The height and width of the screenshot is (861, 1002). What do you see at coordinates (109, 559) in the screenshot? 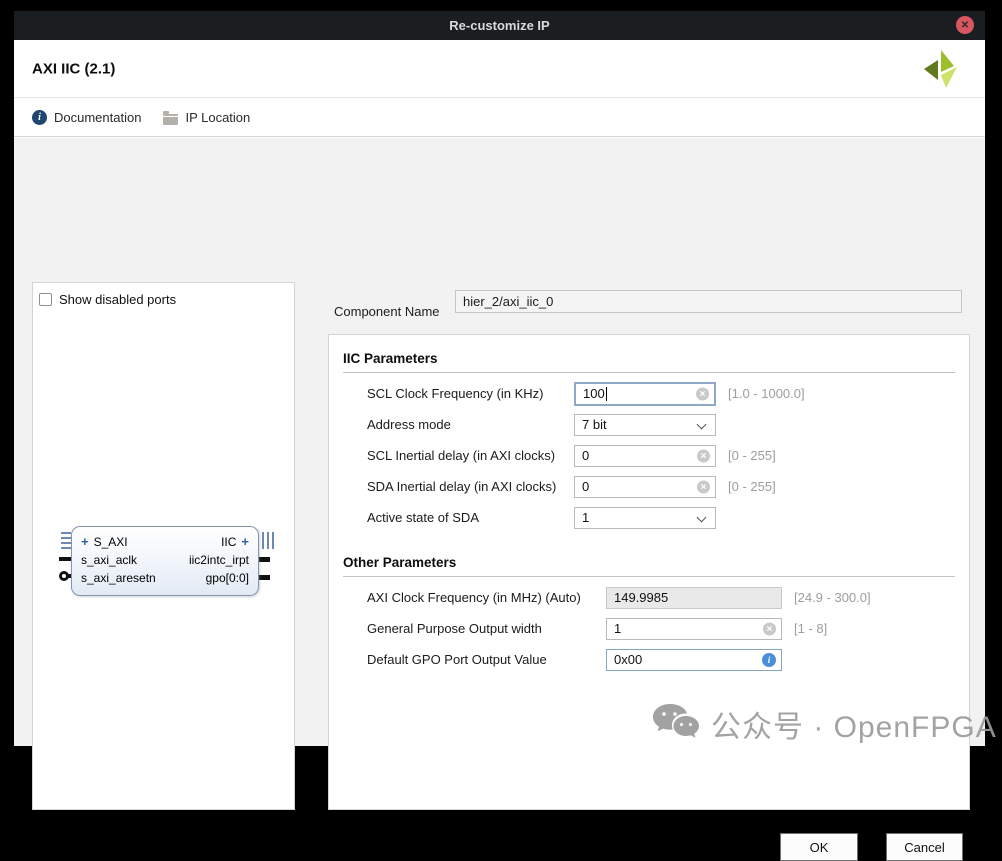
I see `port-label-s-axi-aclk: s_axi_aclk` at bounding box center [109, 559].